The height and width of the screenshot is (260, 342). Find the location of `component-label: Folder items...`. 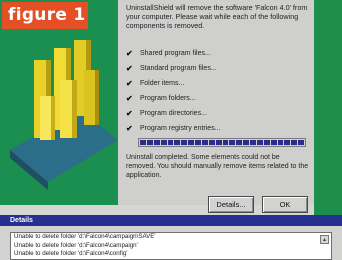

component-label: Folder items... is located at coordinates (162, 83).